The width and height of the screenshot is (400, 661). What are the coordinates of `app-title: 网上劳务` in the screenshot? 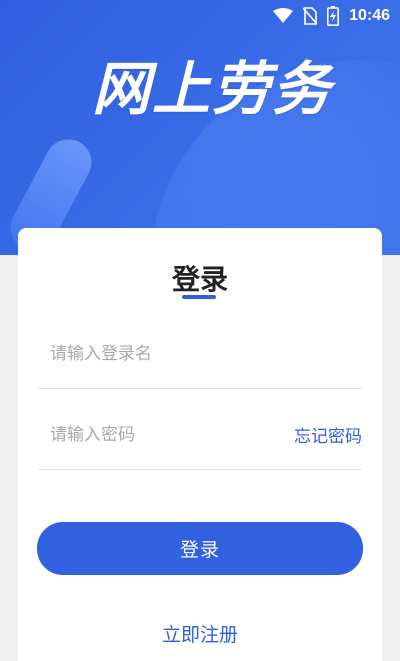 It's located at (212, 89).